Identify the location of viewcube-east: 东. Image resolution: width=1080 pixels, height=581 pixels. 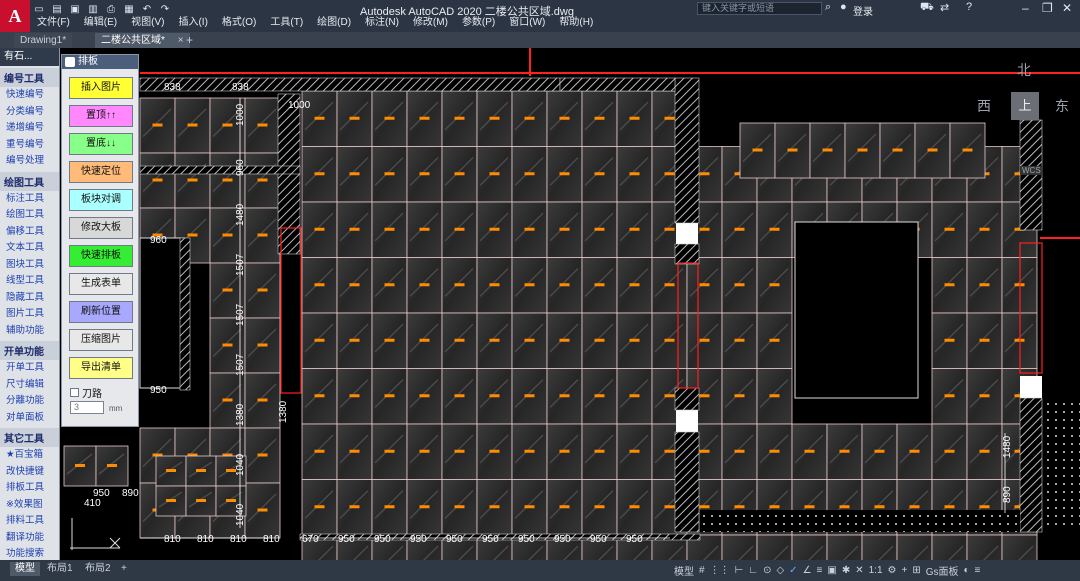
(1062, 106).